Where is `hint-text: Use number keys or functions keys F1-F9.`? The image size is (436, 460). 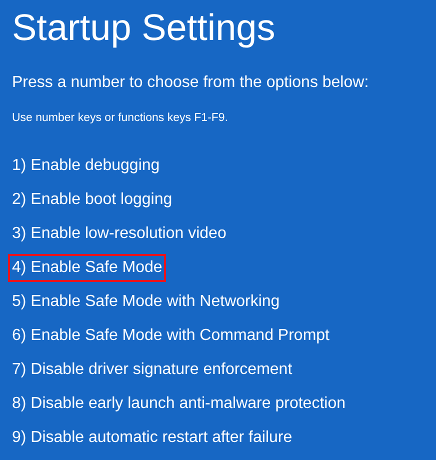 hint-text: Use number keys or functions keys F1-F9. is located at coordinates (120, 118).